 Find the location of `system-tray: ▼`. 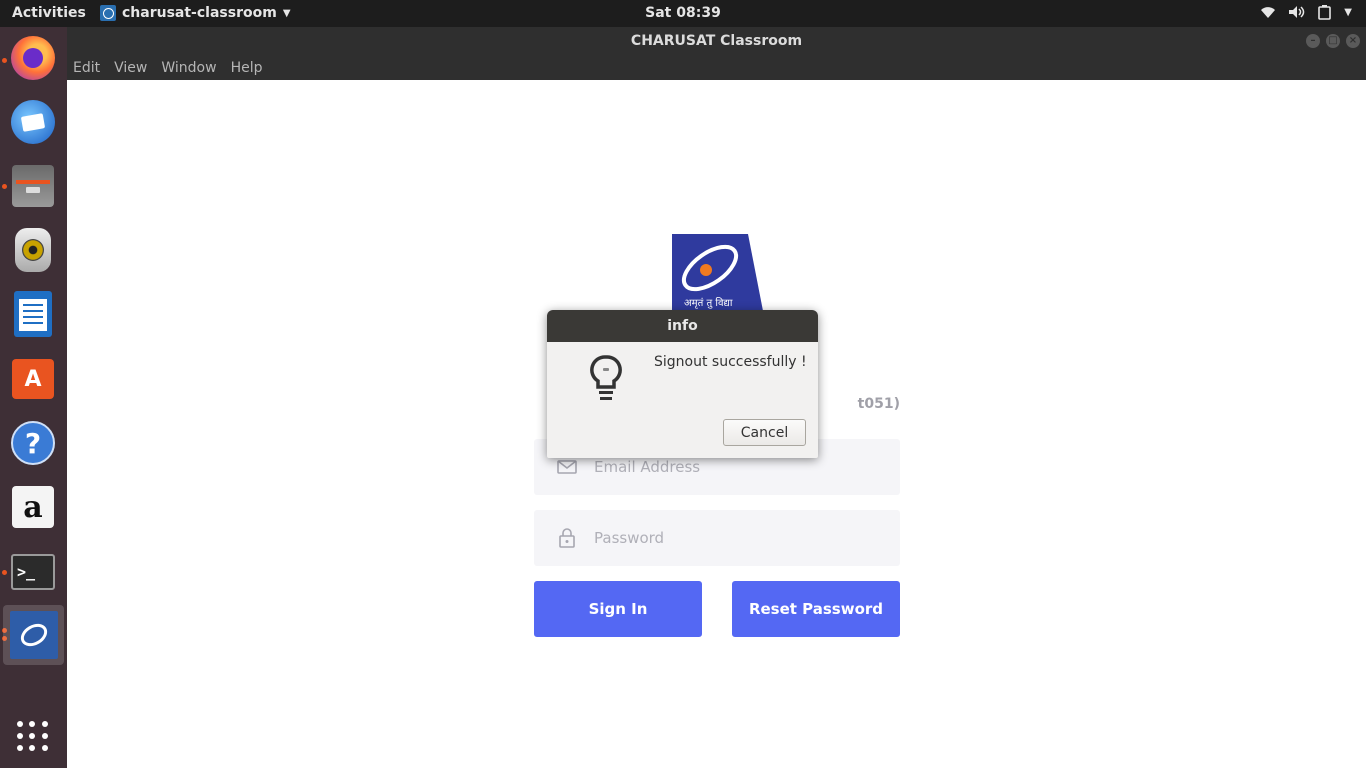

system-tray: ▼ is located at coordinates (1306, 12).